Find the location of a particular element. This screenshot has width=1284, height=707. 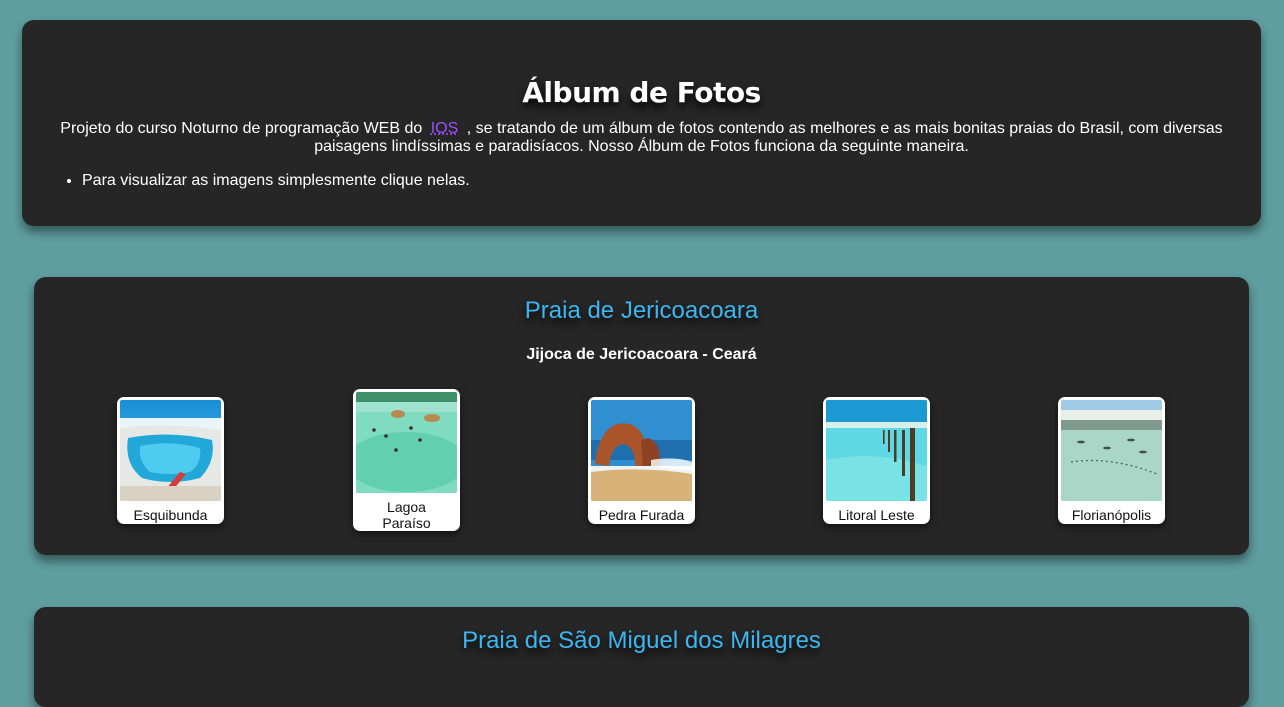

section-sao-miguel: Praia de São Miguel dos Milagres is located at coordinates (641, 657).